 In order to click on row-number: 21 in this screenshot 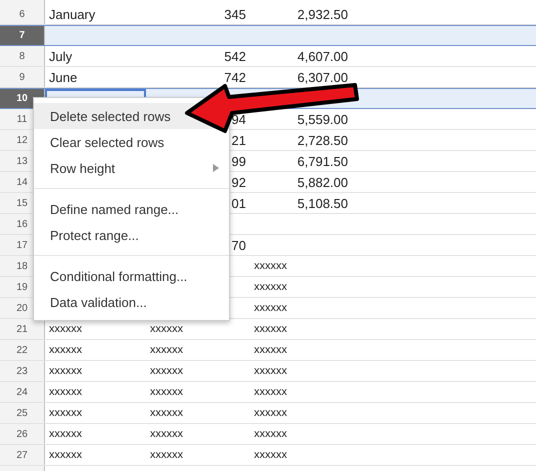, I will do `click(22, 329)`.